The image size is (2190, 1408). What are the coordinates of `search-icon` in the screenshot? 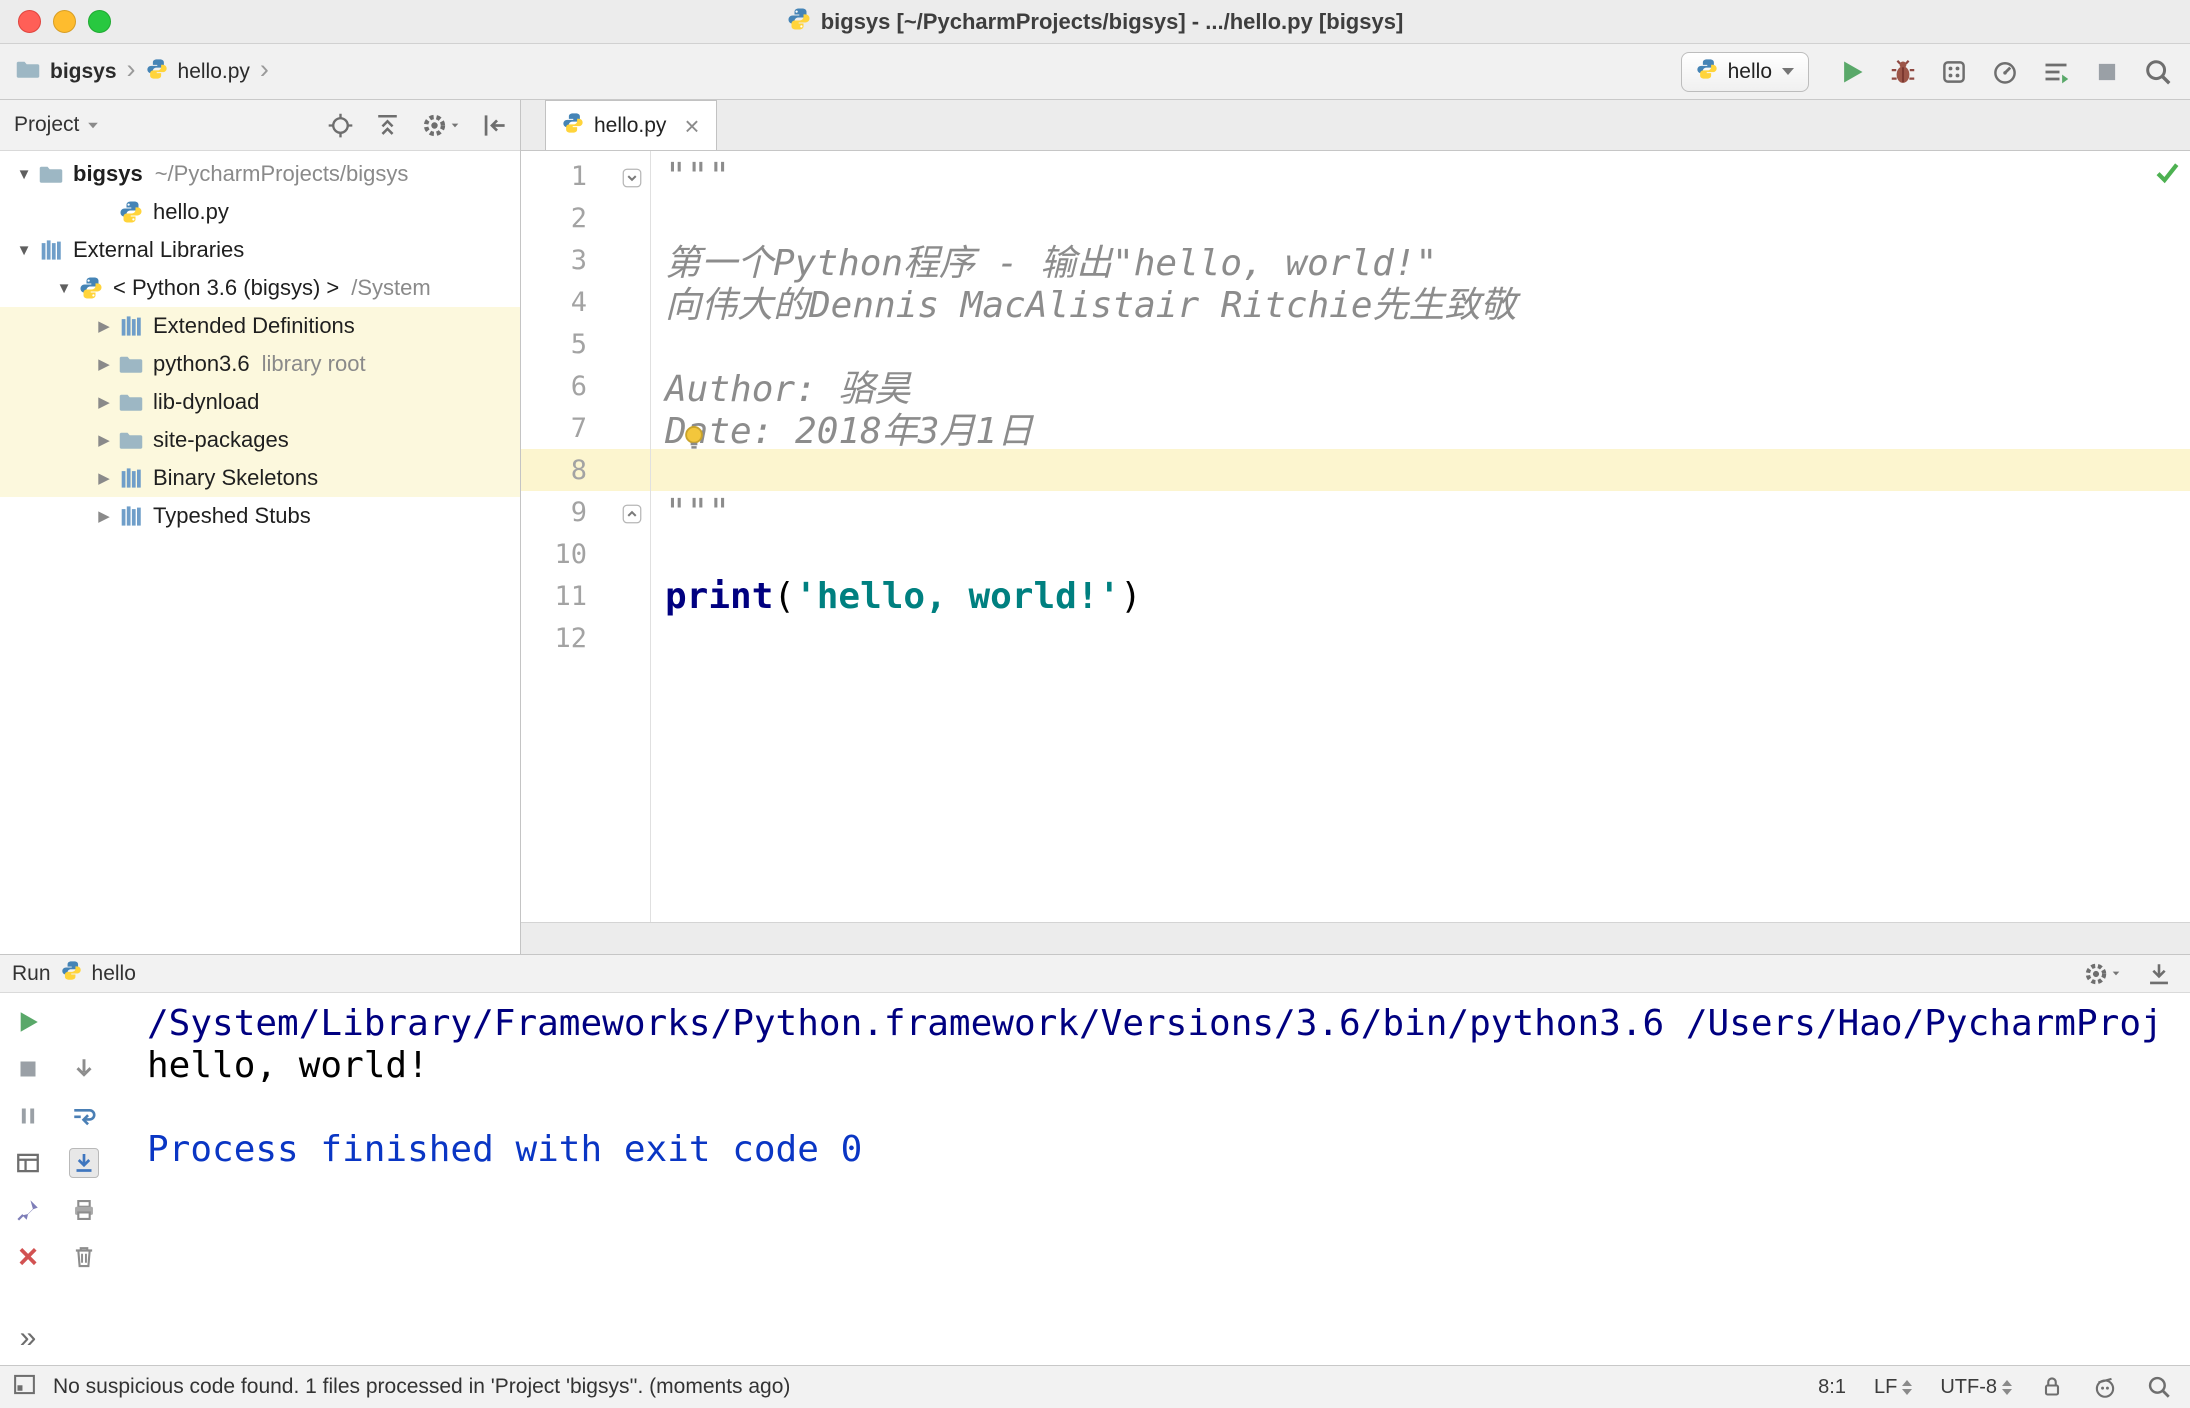 It's located at (2159, 1387).